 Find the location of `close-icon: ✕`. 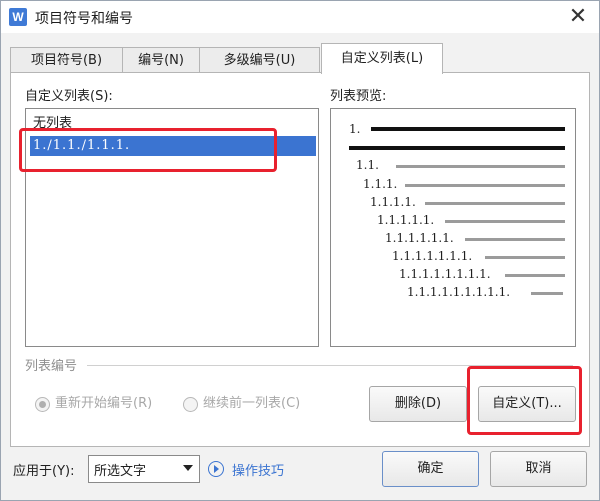

close-icon: ✕ is located at coordinates (578, 17).